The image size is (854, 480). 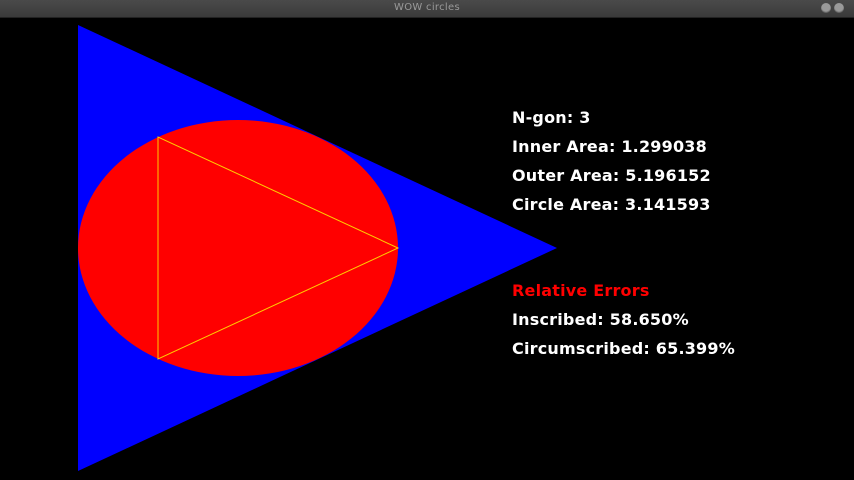 I want to click on title-bar: WOW circles, so click(x=427, y=9).